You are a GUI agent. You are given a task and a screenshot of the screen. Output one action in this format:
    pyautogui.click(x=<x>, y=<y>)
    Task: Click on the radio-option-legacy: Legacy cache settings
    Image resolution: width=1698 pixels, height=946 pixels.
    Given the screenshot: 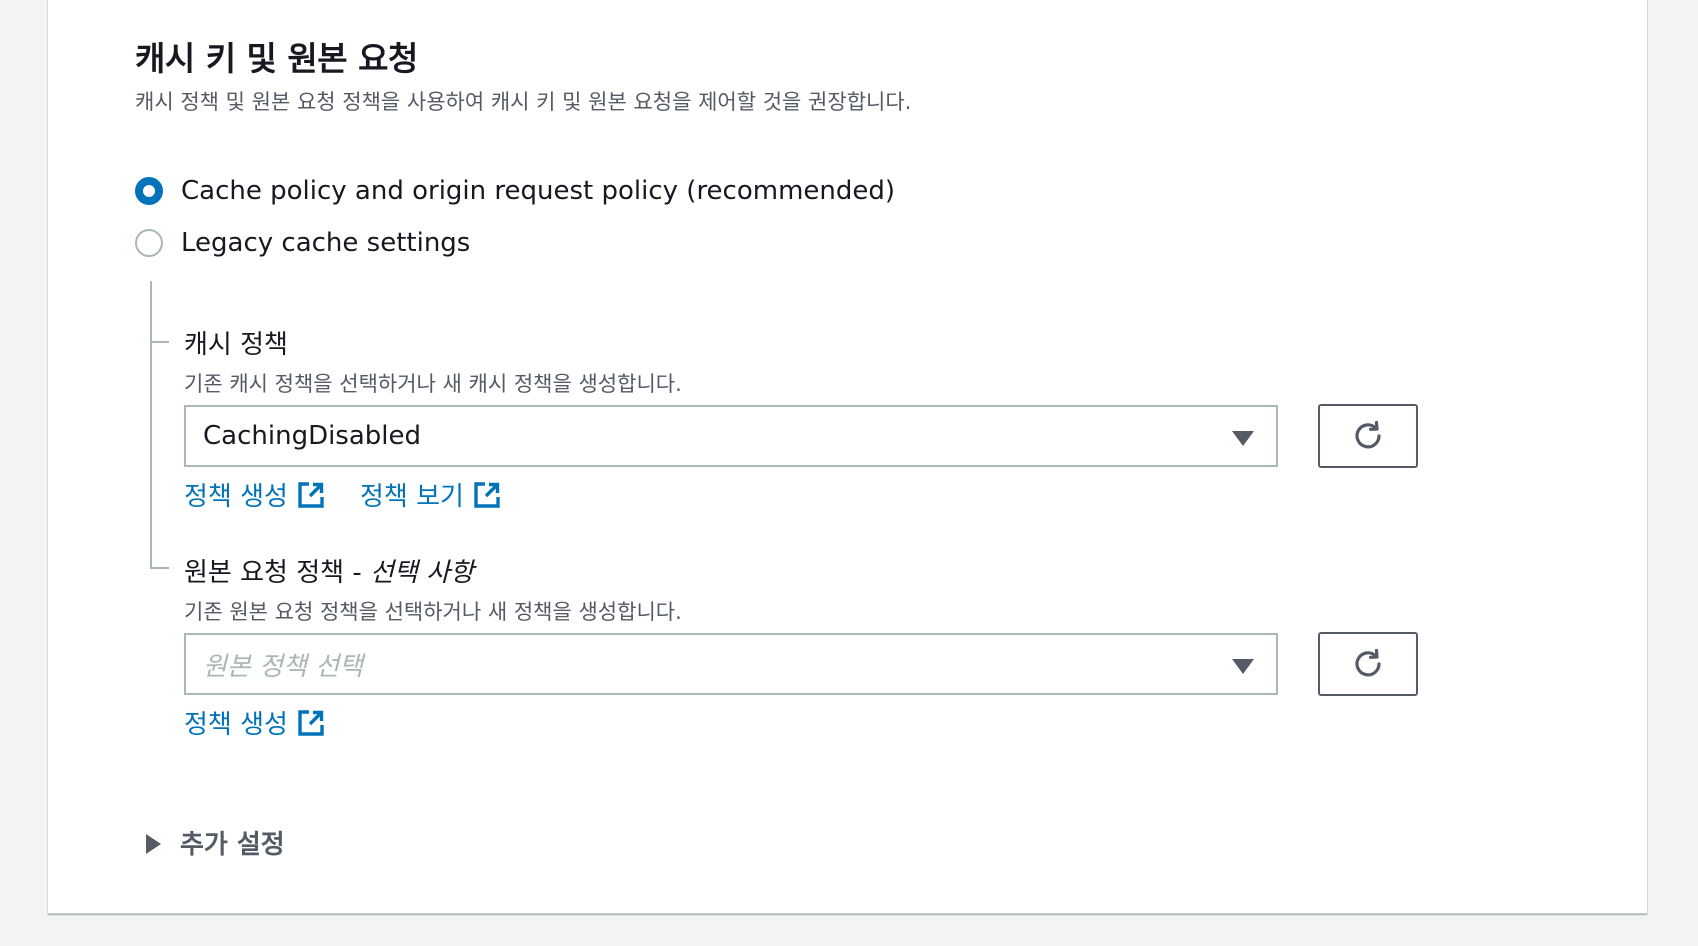 What is the action you would take?
    pyautogui.click(x=302, y=243)
    